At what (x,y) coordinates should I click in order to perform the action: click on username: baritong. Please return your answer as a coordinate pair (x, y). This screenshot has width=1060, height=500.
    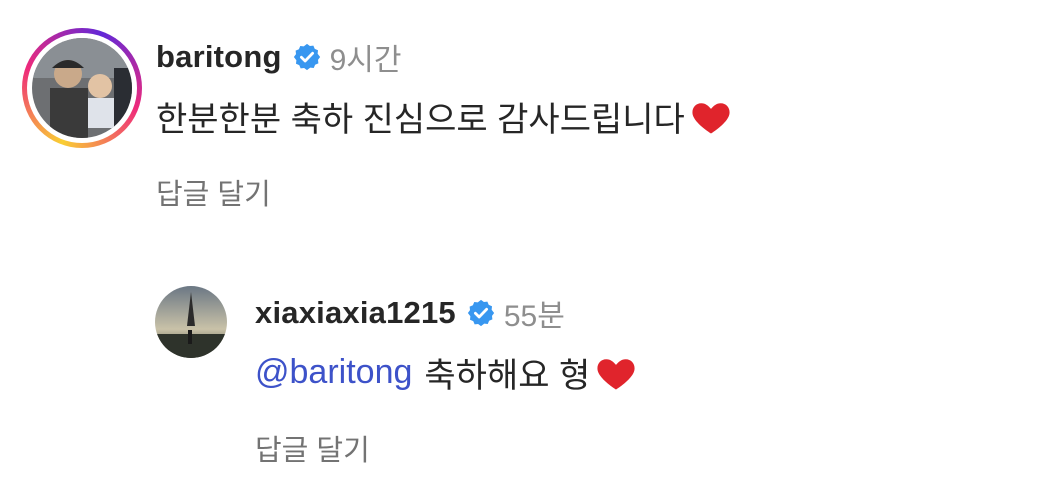
    Looking at the image, I should click on (219, 57).